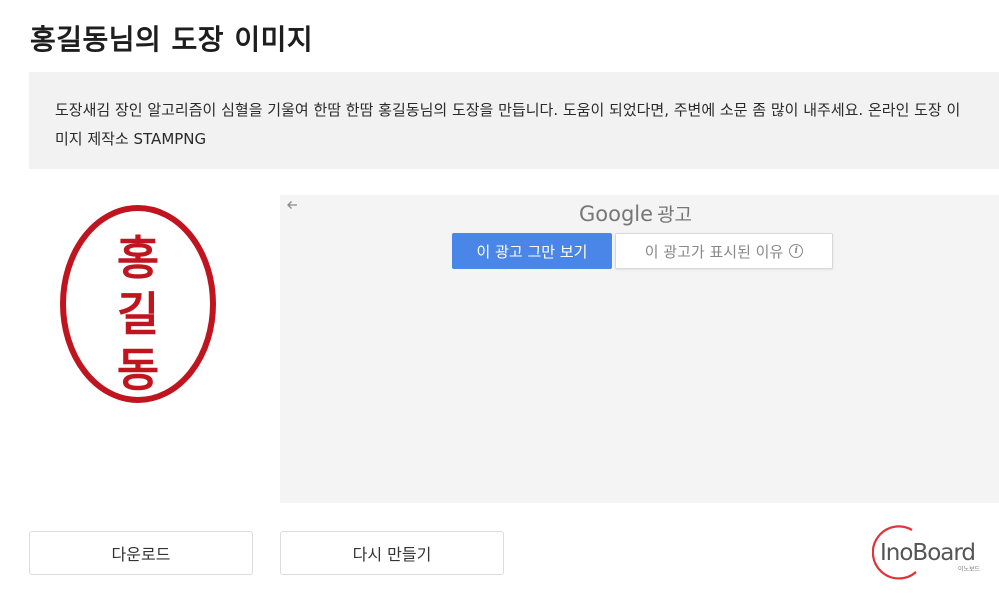 This screenshot has height=600, width=999. What do you see at coordinates (138, 258) in the screenshot?
I see `stamp-char-1: 홍` at bounding box center [138, 258].